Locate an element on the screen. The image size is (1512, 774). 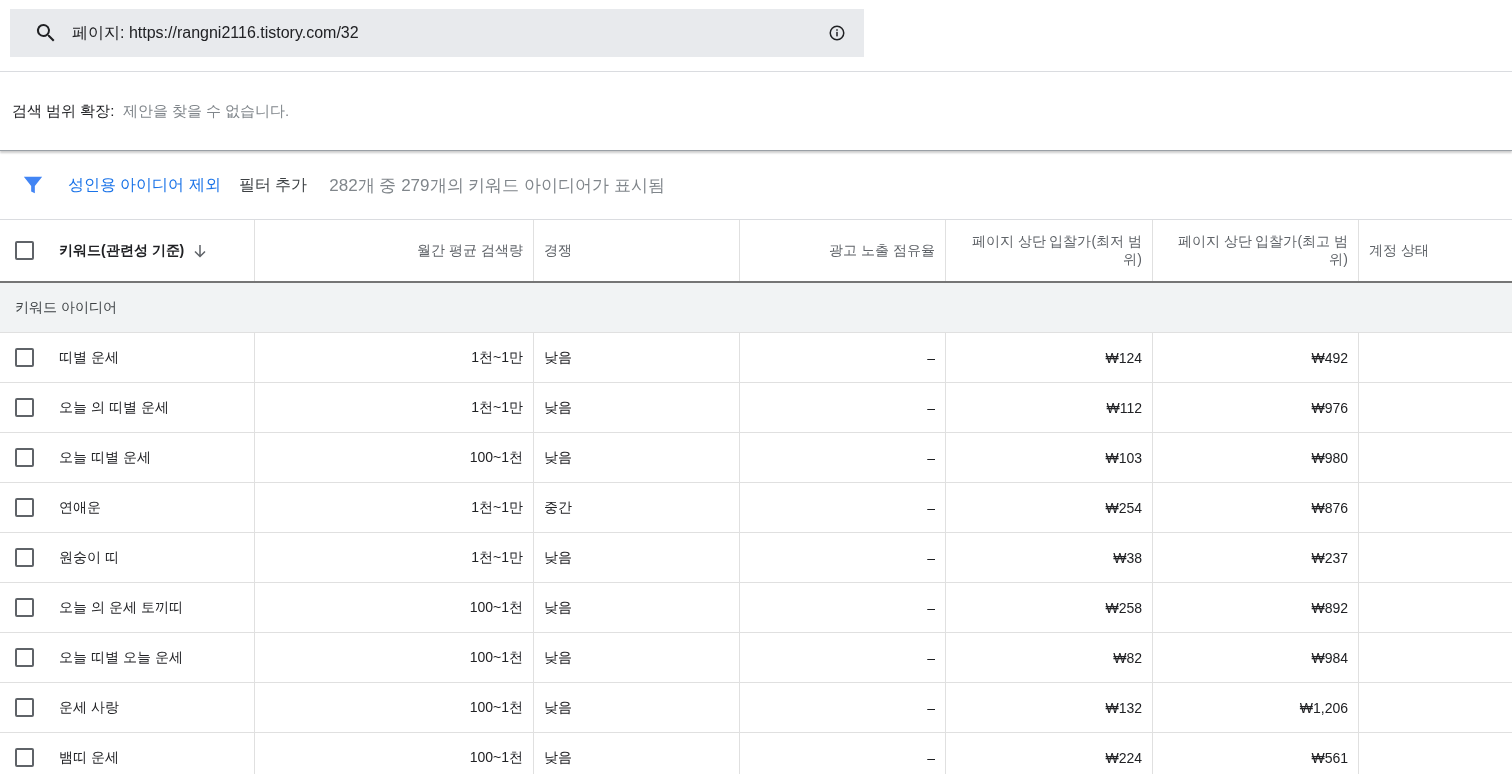
table-cell: ₩492 is located at coordinates (1329, 357).